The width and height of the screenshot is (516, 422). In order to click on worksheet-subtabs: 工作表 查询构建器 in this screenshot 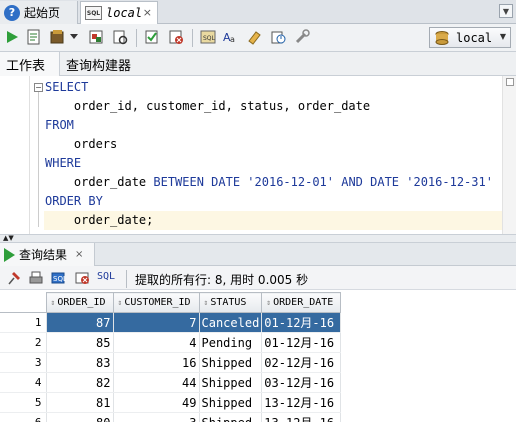, I will do `click(258, 64)`.